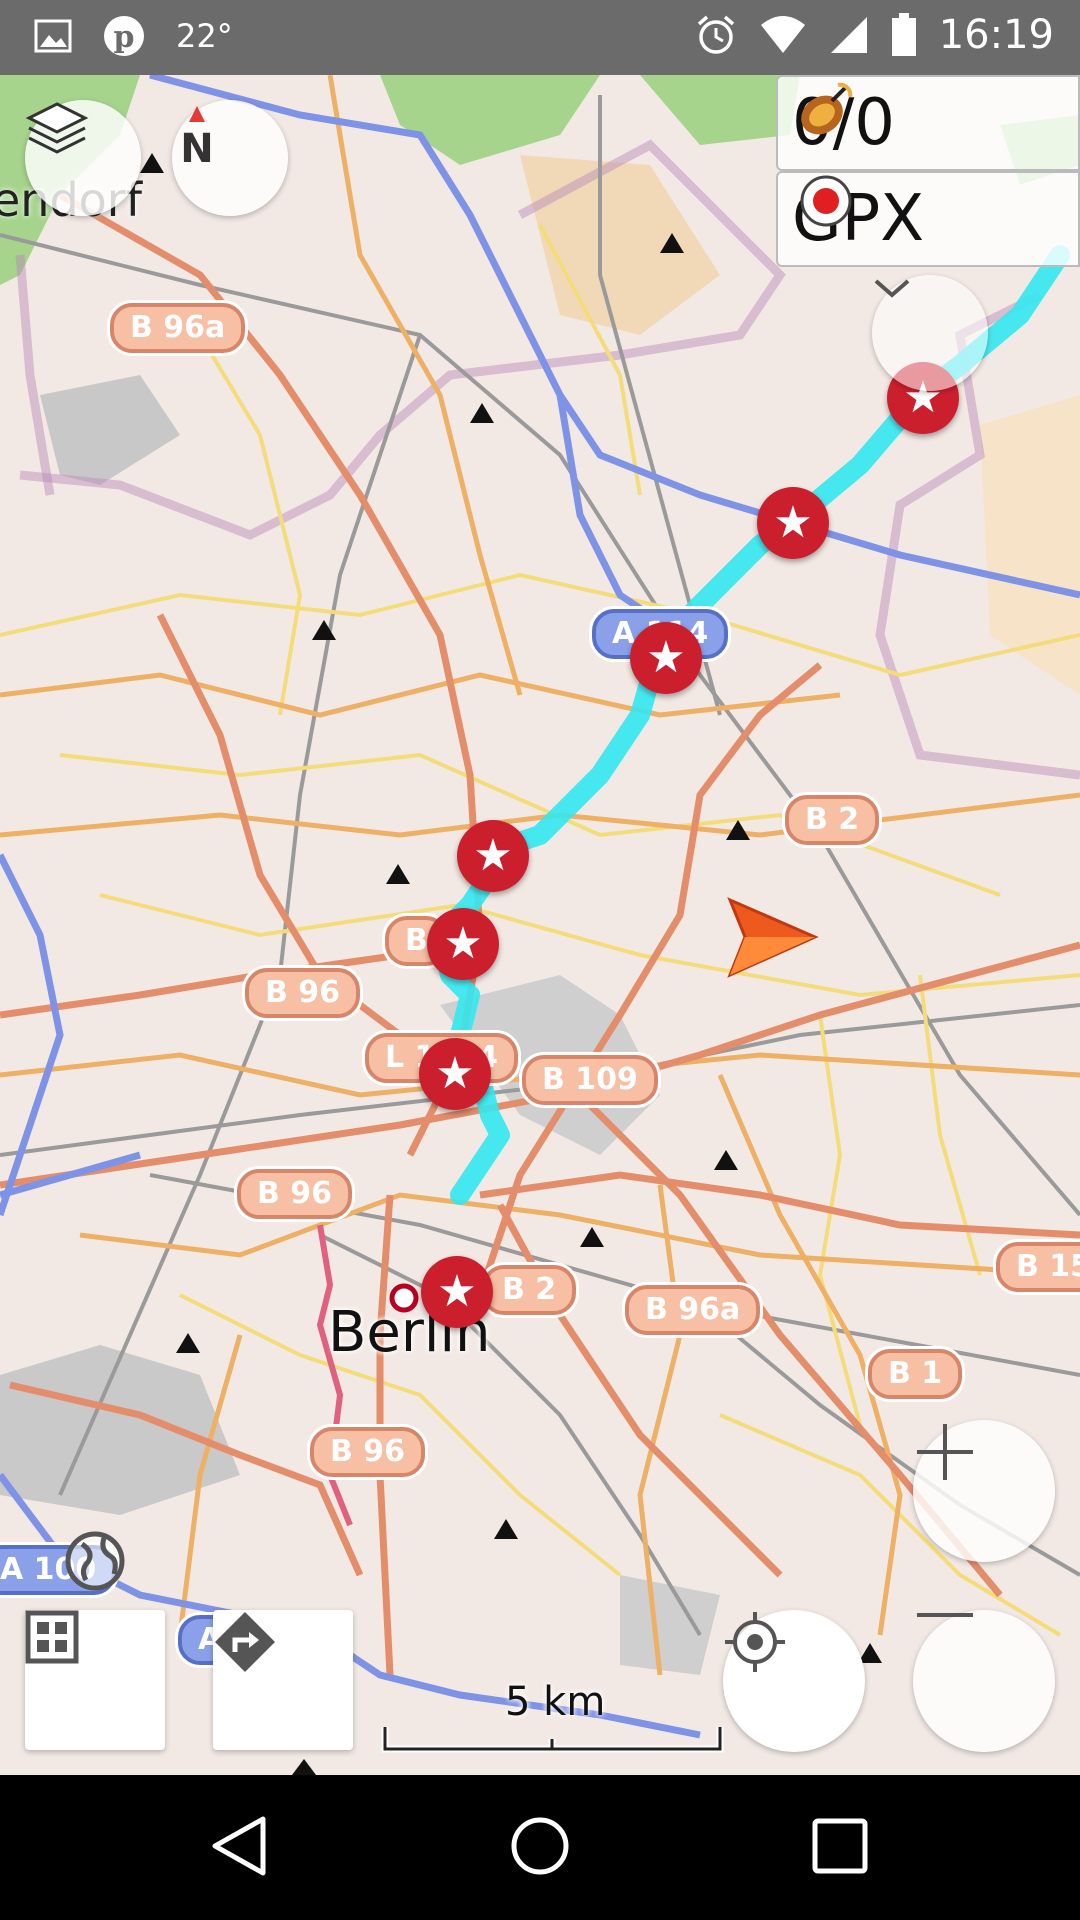  Describe the element at coordinates (552, 1740) in the screenshot. I see `scale-bar` at that location.